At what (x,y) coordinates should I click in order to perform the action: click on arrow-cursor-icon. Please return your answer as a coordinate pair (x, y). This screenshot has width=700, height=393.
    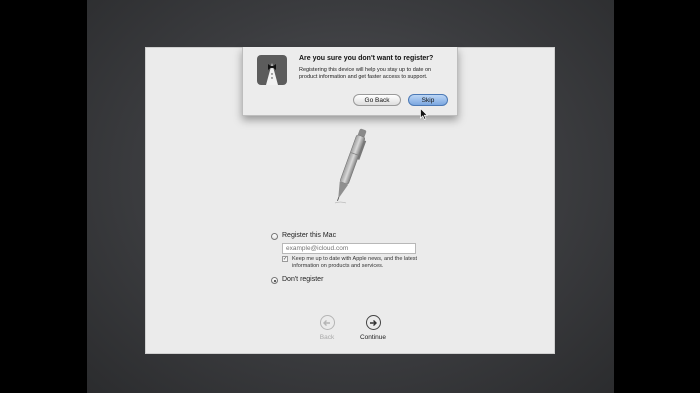
    Looking at the image, I should click on (424, 114).